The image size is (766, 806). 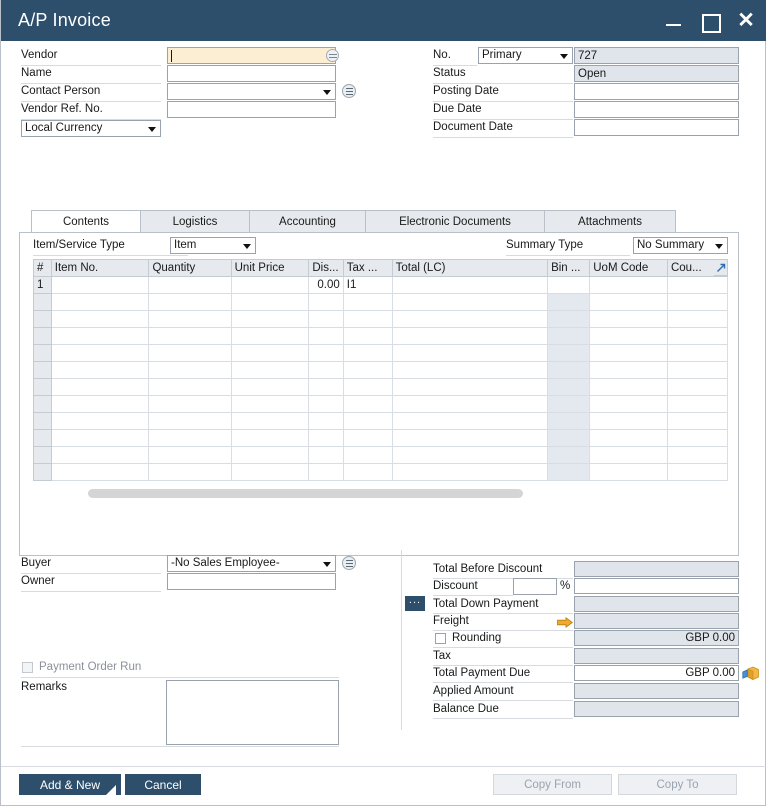 What do you see at coordinates (307, 221) in the screenshot?
I see `tab-accounting: Accounting` at bounding box center [307, 221].